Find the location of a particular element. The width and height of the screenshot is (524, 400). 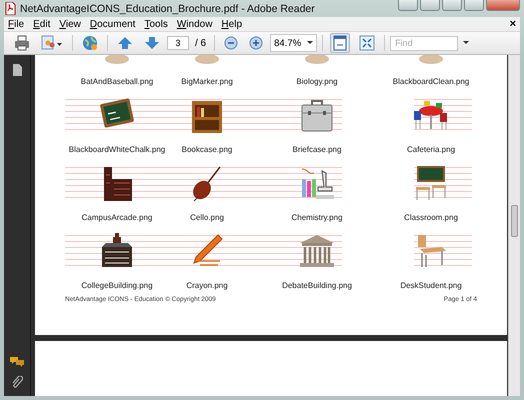

vertical-scrollbar is located at coordinates (514, 225).